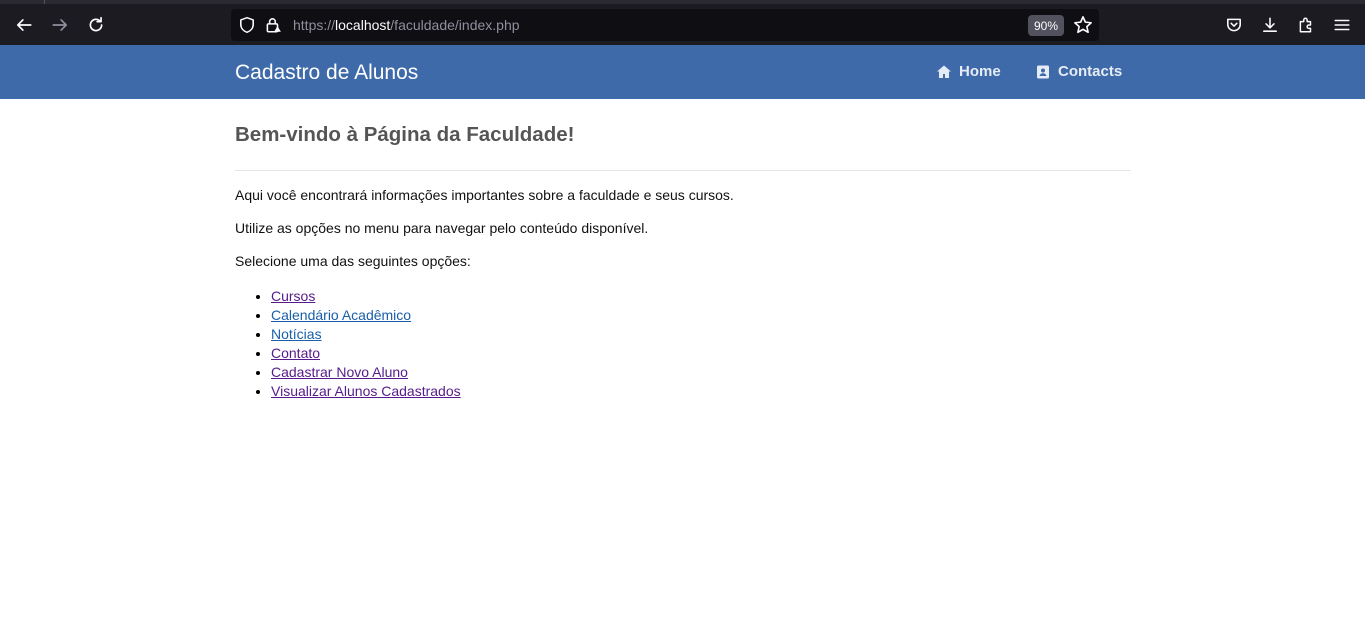 The image size is (1365, 638). Describe the element at coordinates (353, 261) in the screenshot. I see `options-prompt: Selecione uma das seguintes opções:` at that location.